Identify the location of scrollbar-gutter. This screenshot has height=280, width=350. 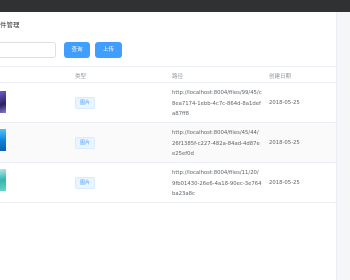
(343, 146).